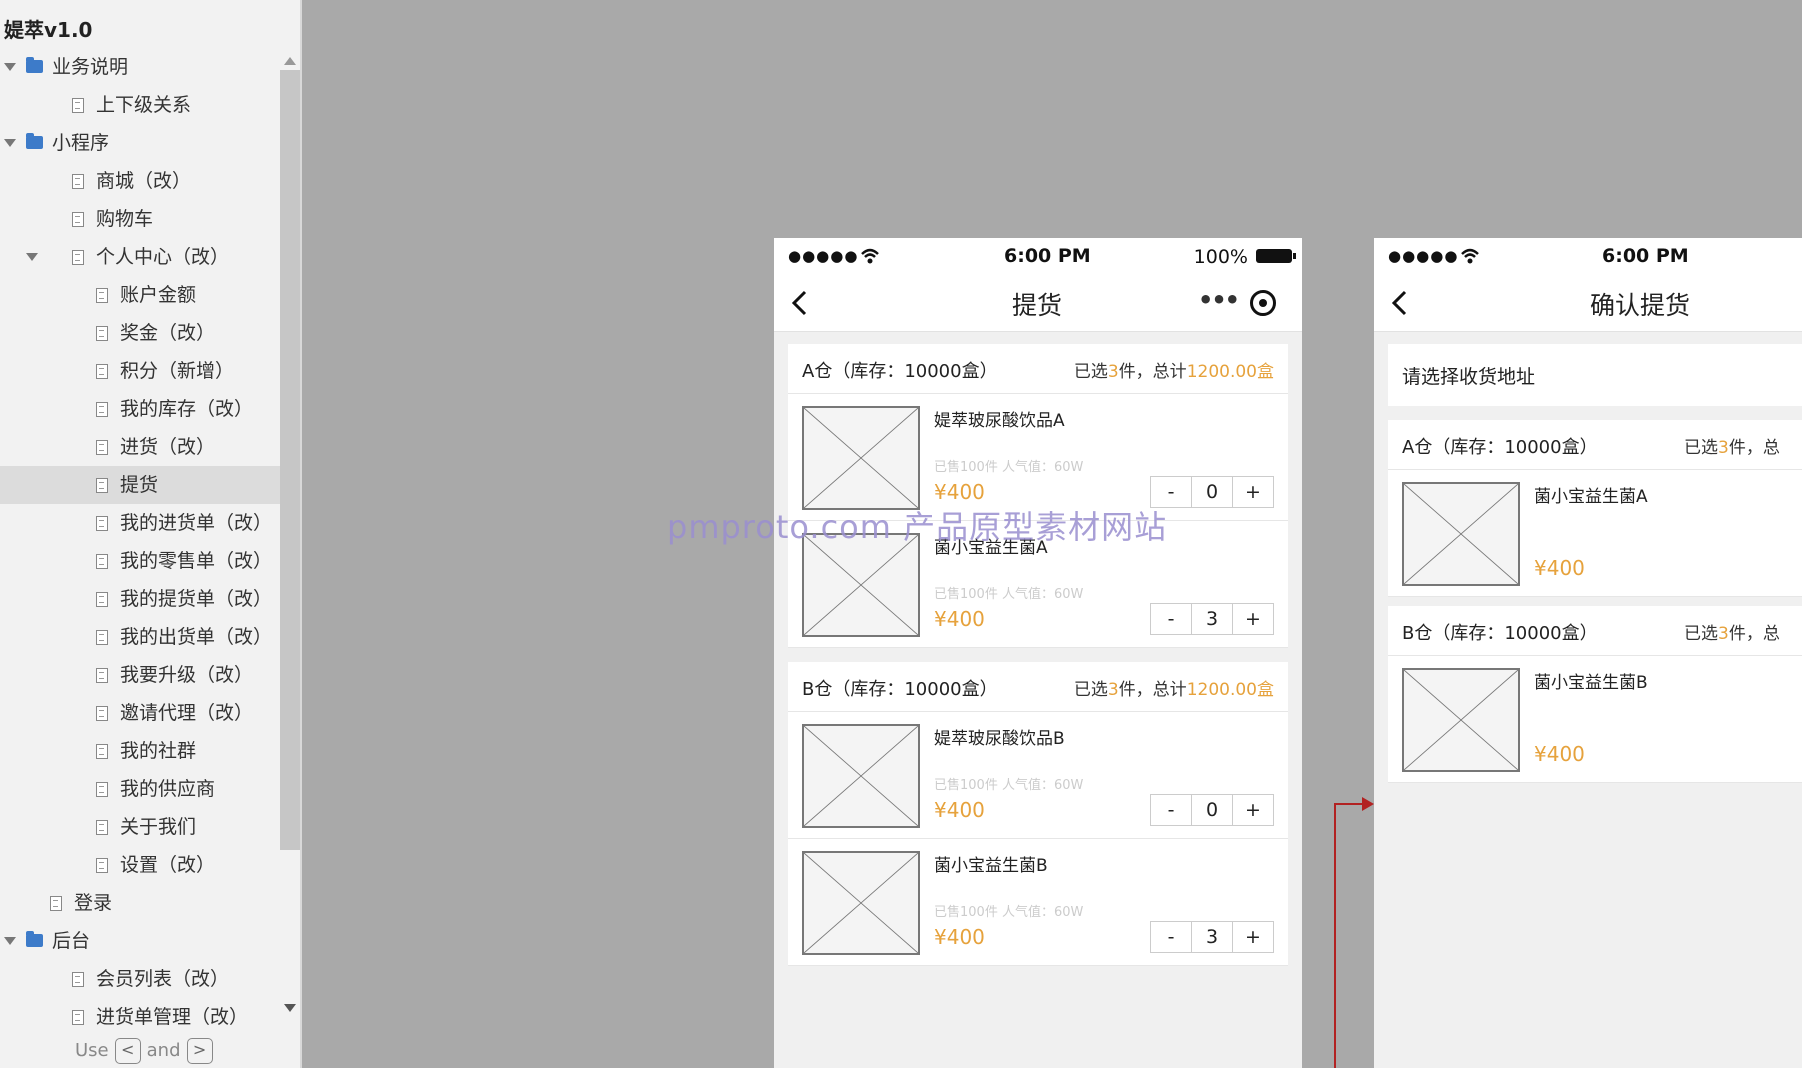 The height and width of the screenshot is (1068, 1802). I want to click on signal-dots-icon: ●●●●●, so click(1423, 256).